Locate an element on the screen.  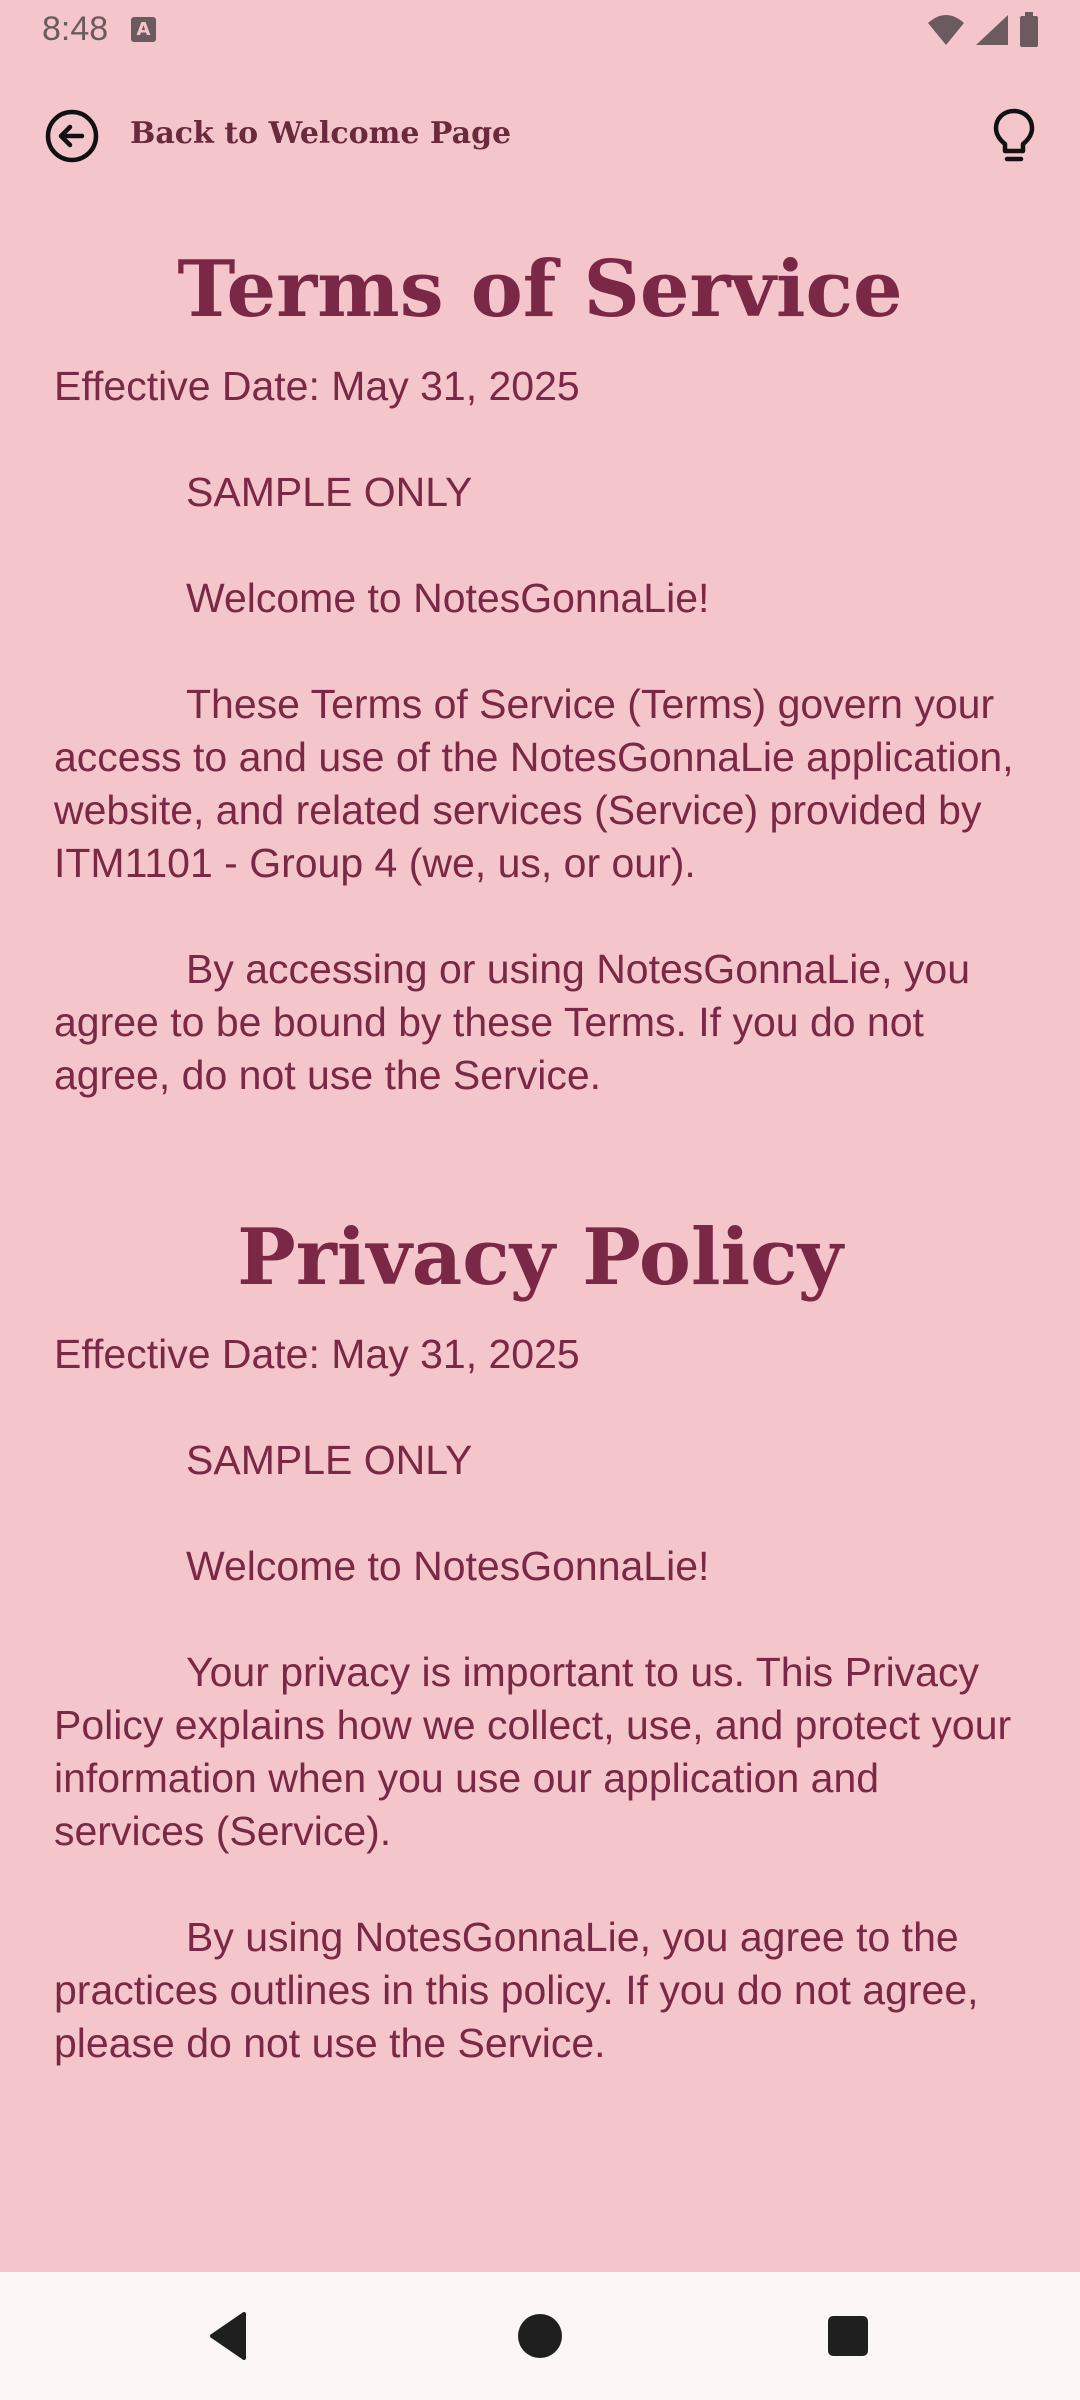
status-icons is located at coordinates (983, 30).